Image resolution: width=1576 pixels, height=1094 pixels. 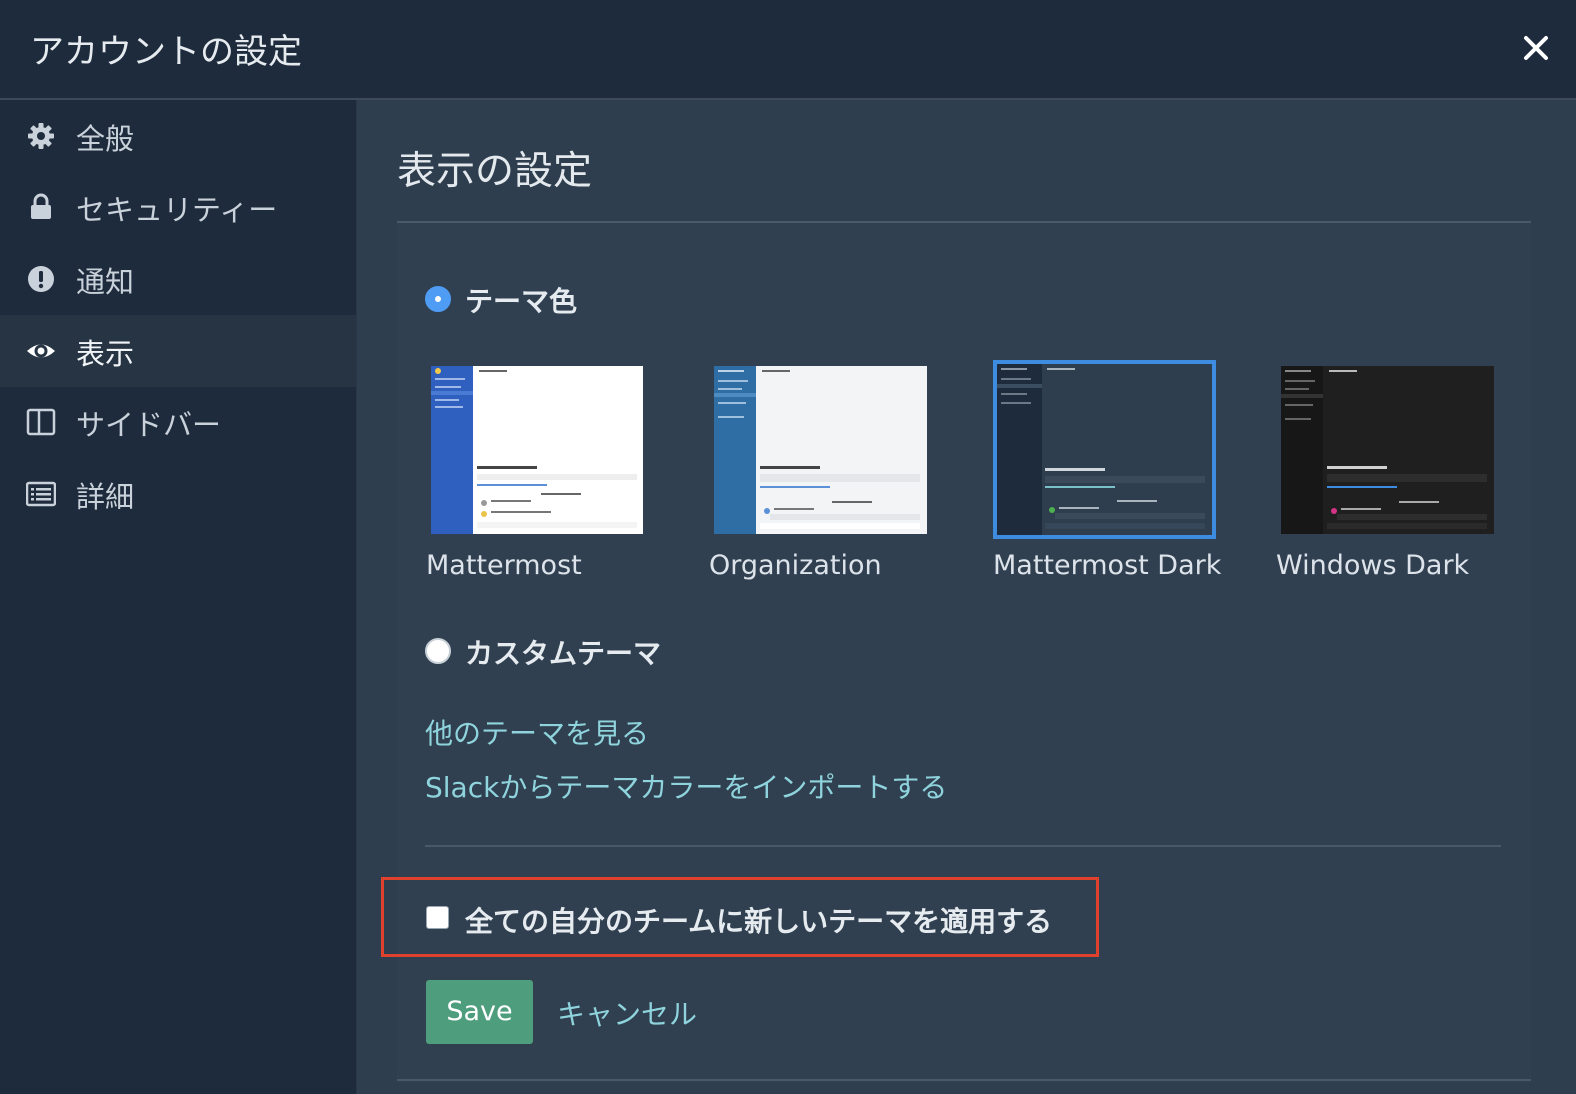 I want to click on sidebar-item-notifications: 通知, so click(x=178, y=279).